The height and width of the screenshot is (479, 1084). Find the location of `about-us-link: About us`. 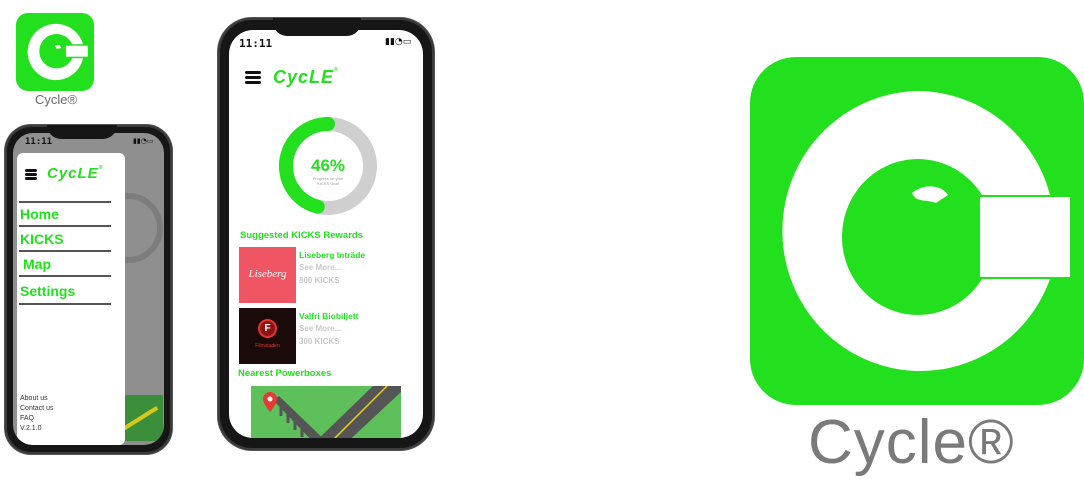

about-us-link: About us is located at coordinates (34, 399).